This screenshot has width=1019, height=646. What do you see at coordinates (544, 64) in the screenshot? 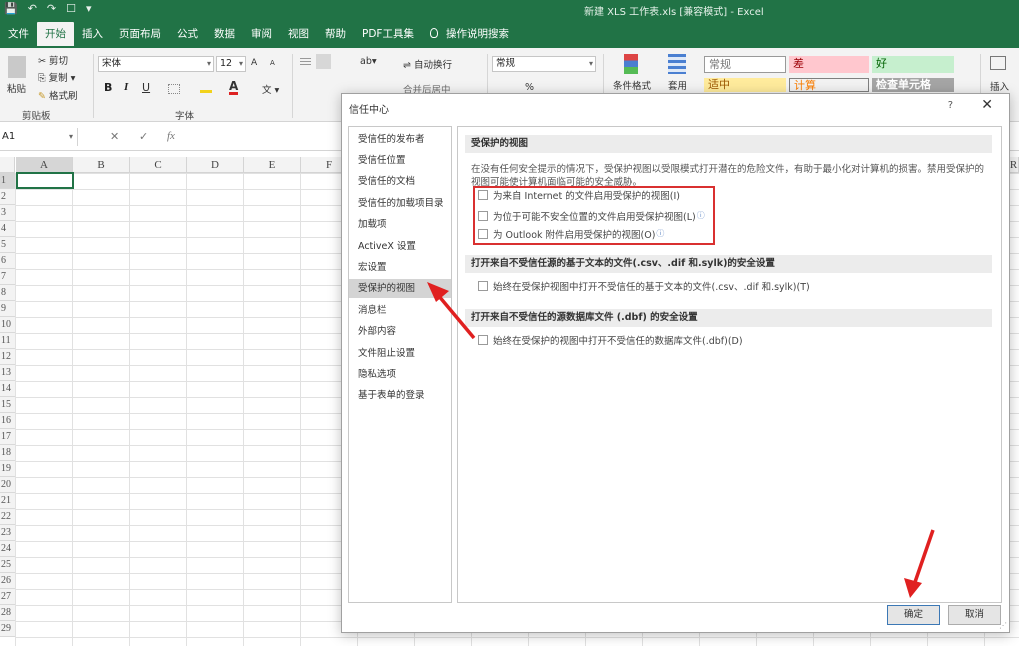
I see `number-format-select: 常规` at bounding box center [544, 64].